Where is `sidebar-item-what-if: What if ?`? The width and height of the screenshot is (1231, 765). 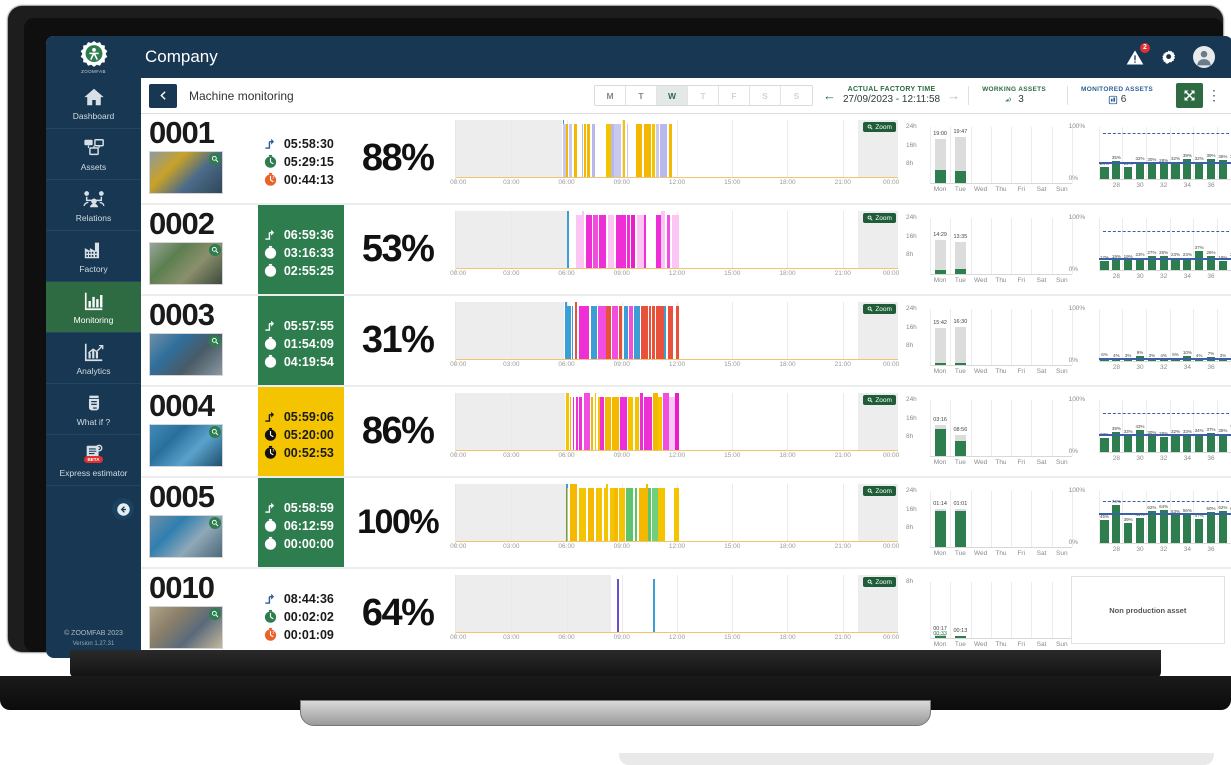 sidebar-item-what-if: What if ? is located at coordinates (93, 409).